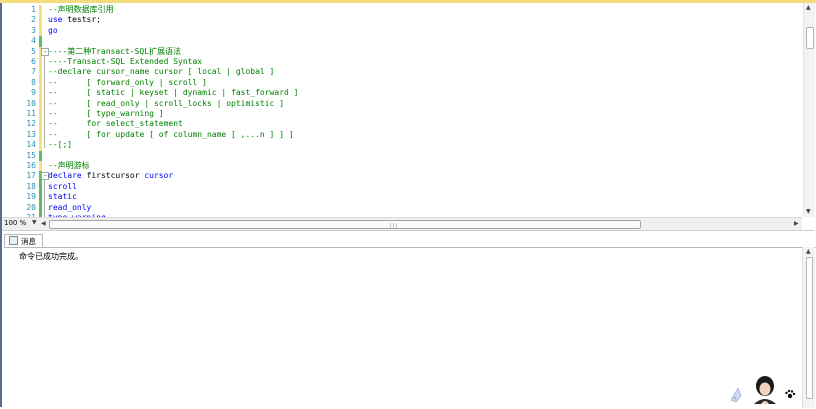  What do you see at coordinates (33, 72) in the screenshot?
I see `line-number: 7` at bounding box center [33, 72].